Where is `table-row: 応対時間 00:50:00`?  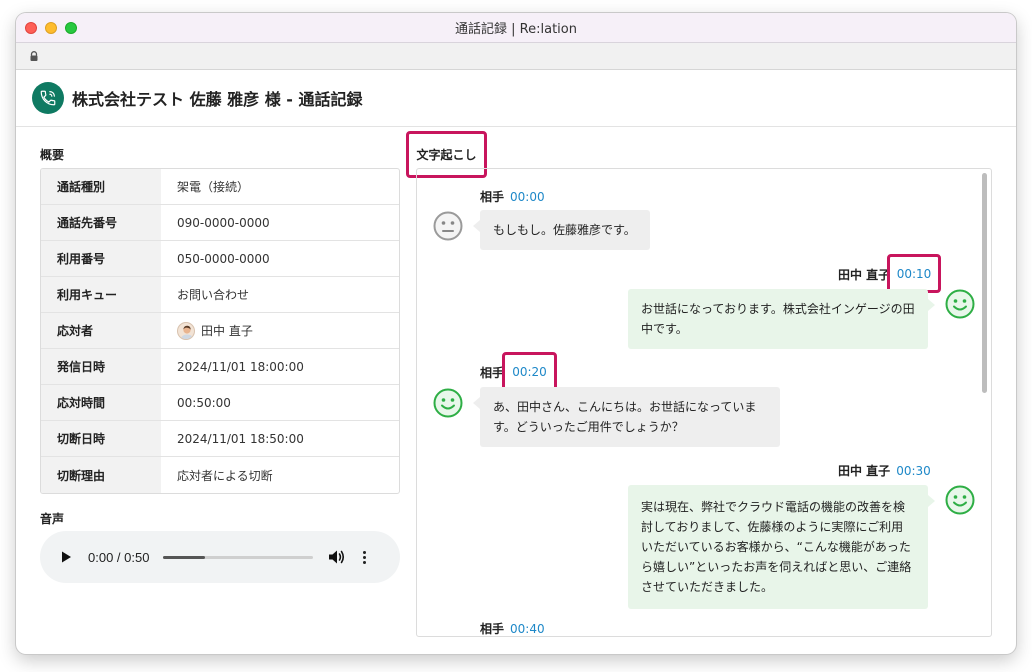 table-row: 応対時間 00:50:00 is located at coordinates (220, 403).